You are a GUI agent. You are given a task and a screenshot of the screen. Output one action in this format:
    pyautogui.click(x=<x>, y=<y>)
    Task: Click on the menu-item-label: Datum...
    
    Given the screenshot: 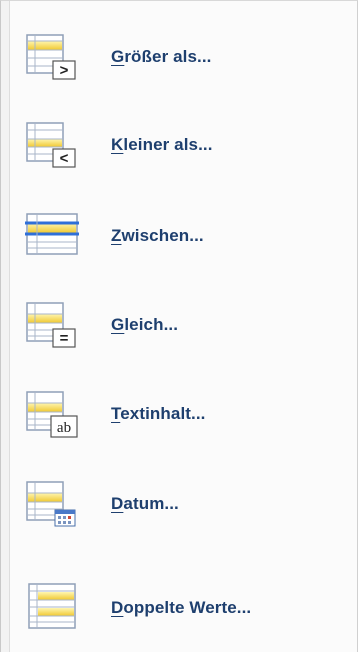 What is the action you would take?
    pyautogui.click(x=145, y=503)
    